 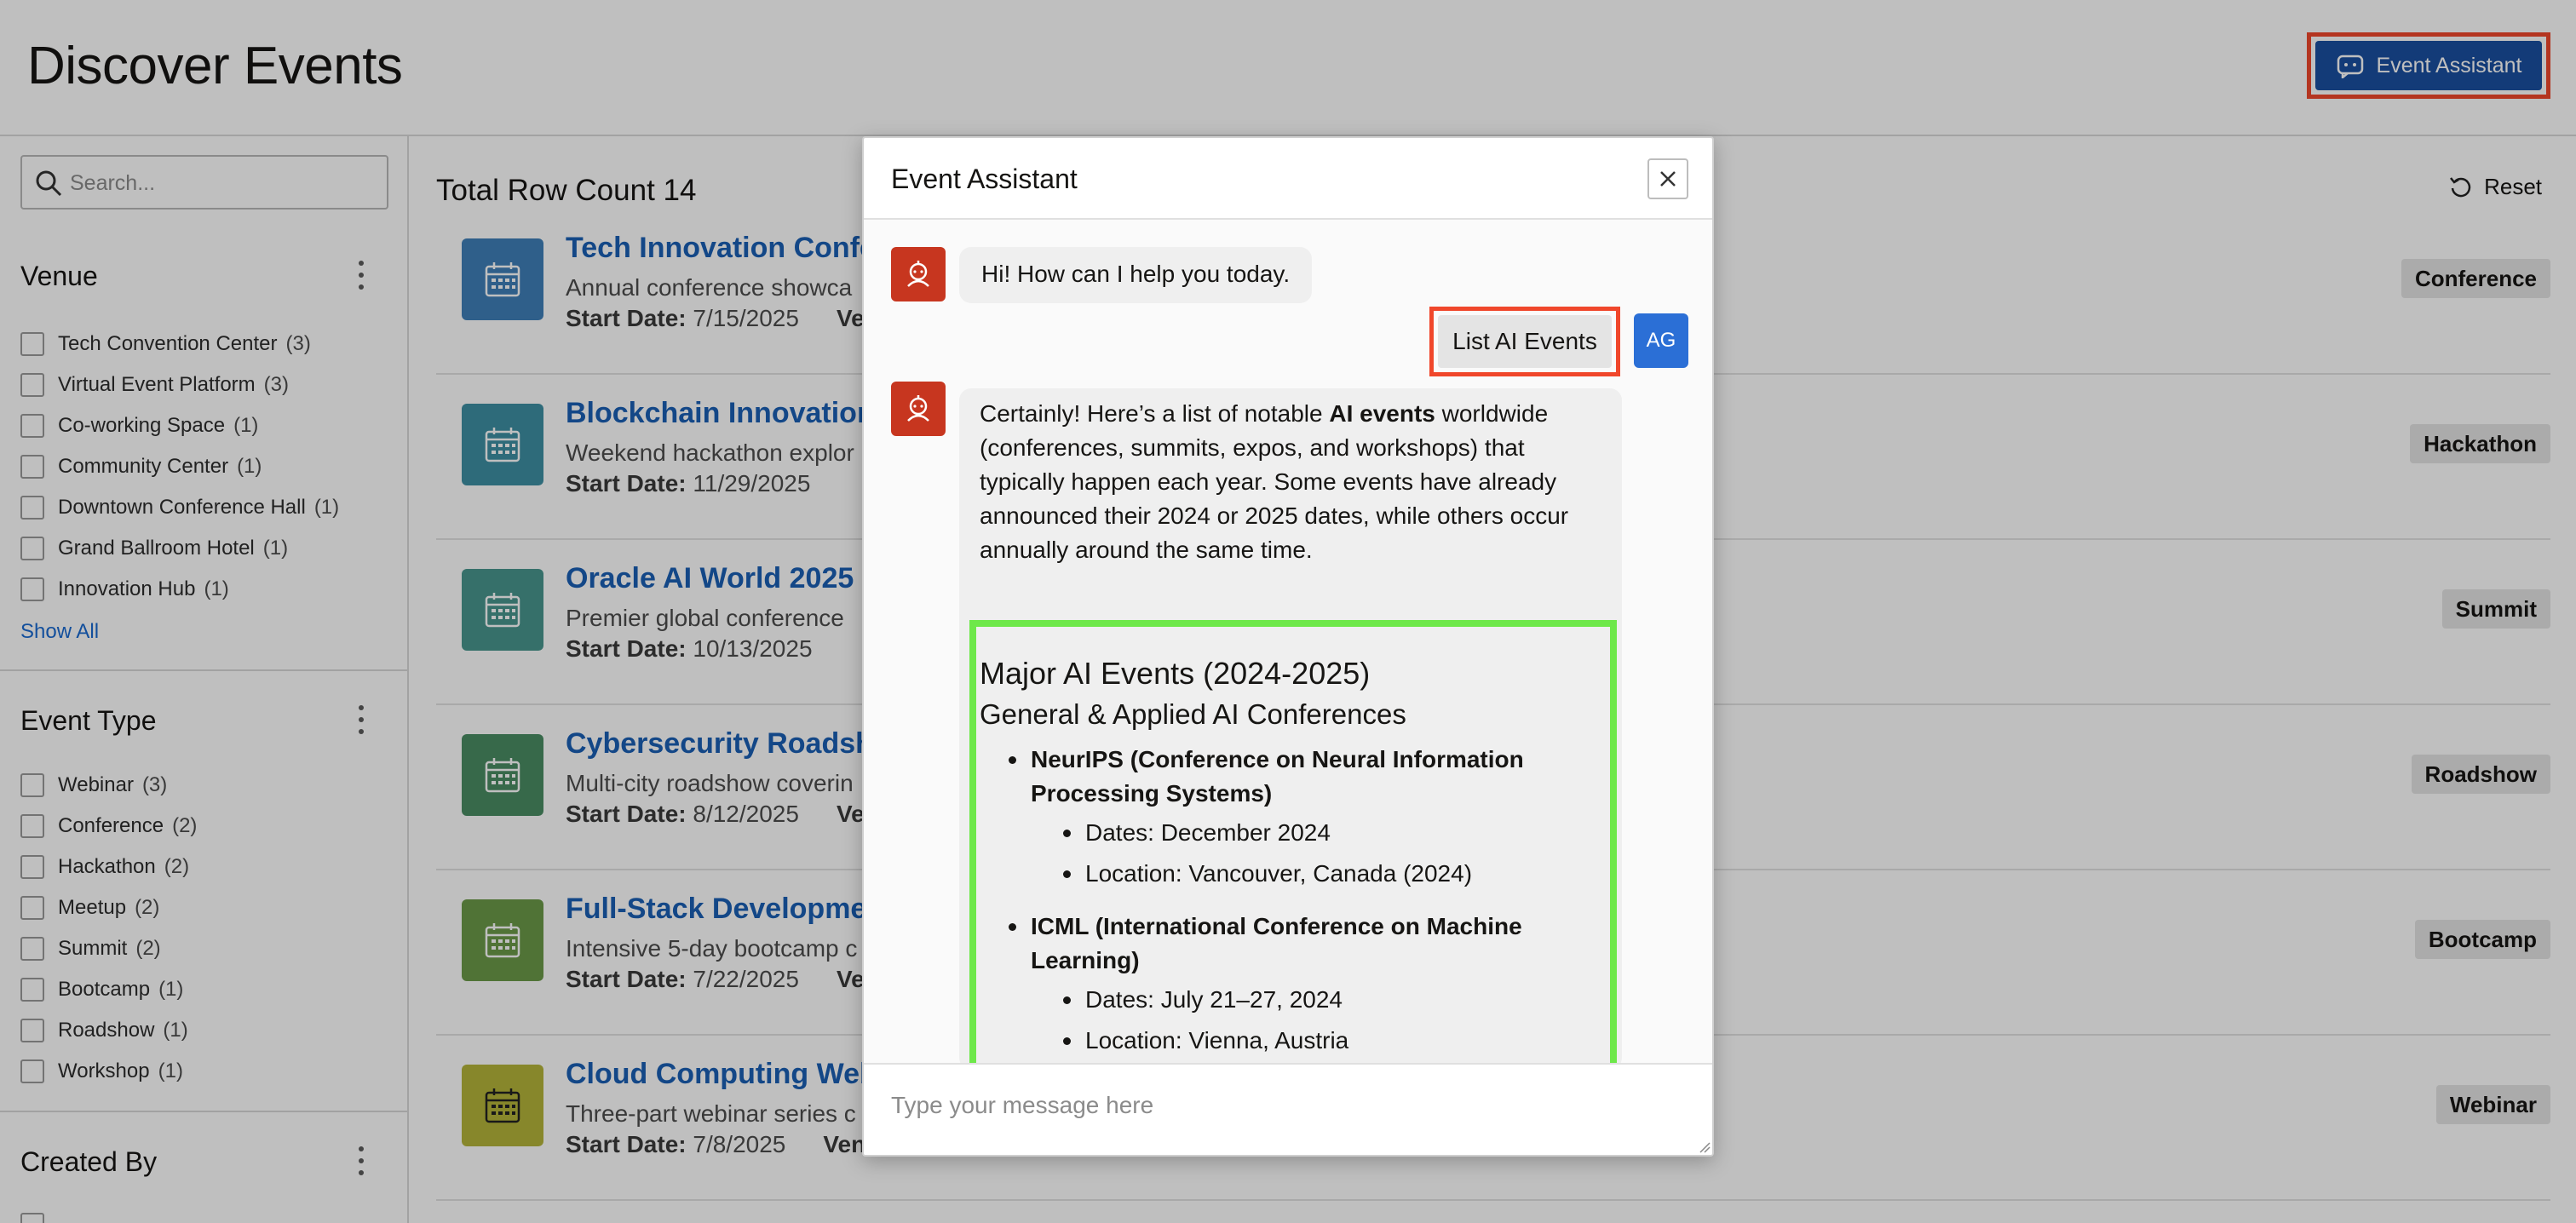 I want to click on user-message-bubble: List AI Events, so click(x=1525, y=342).